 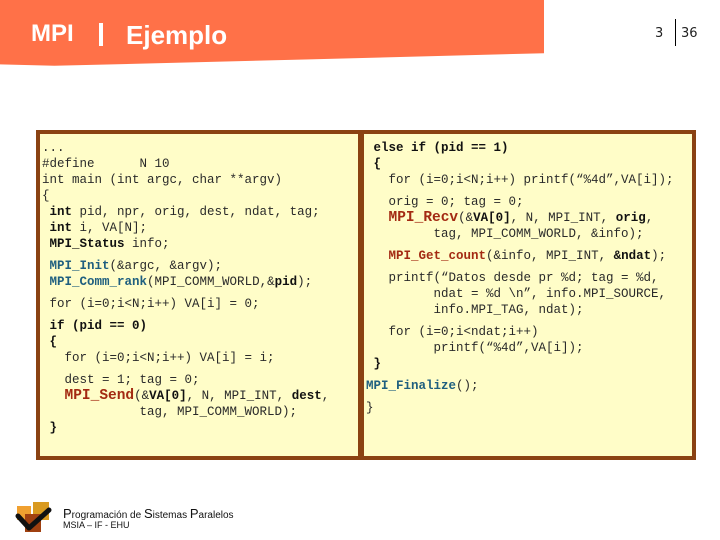 What do you see at coordinates (98, 282) in the screenshot?
I see `code-token-fn-blue: MPI_Comm_rank` at bounding box center [98, 282].